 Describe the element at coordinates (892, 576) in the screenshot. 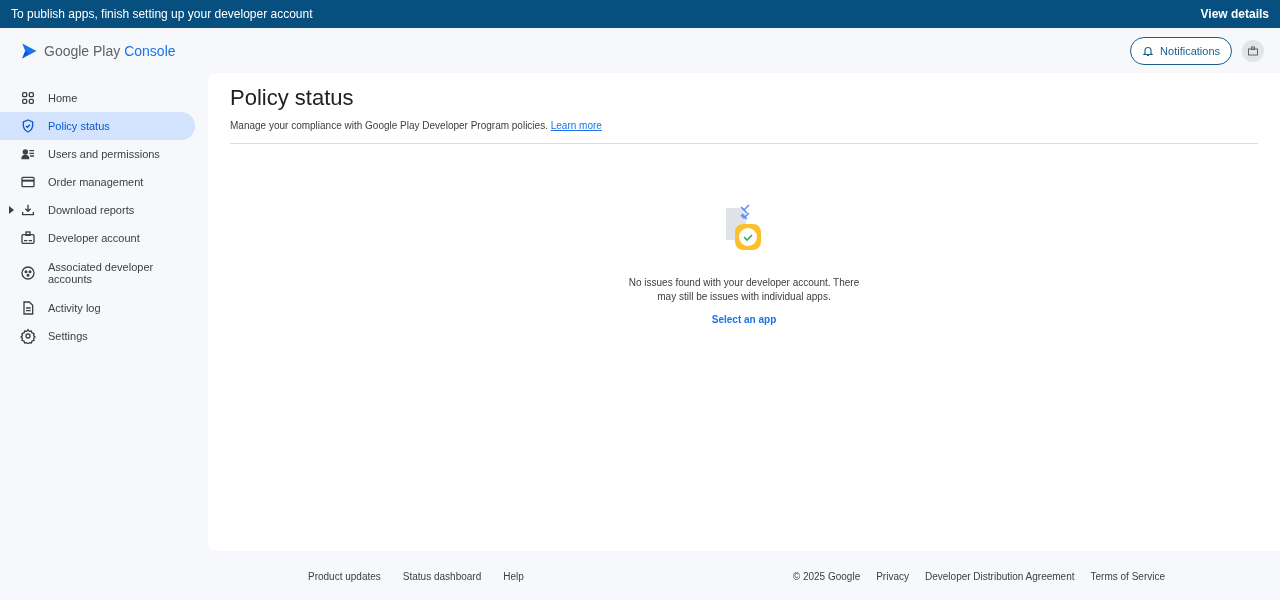

I see `footer-link: Privacy` at that location.